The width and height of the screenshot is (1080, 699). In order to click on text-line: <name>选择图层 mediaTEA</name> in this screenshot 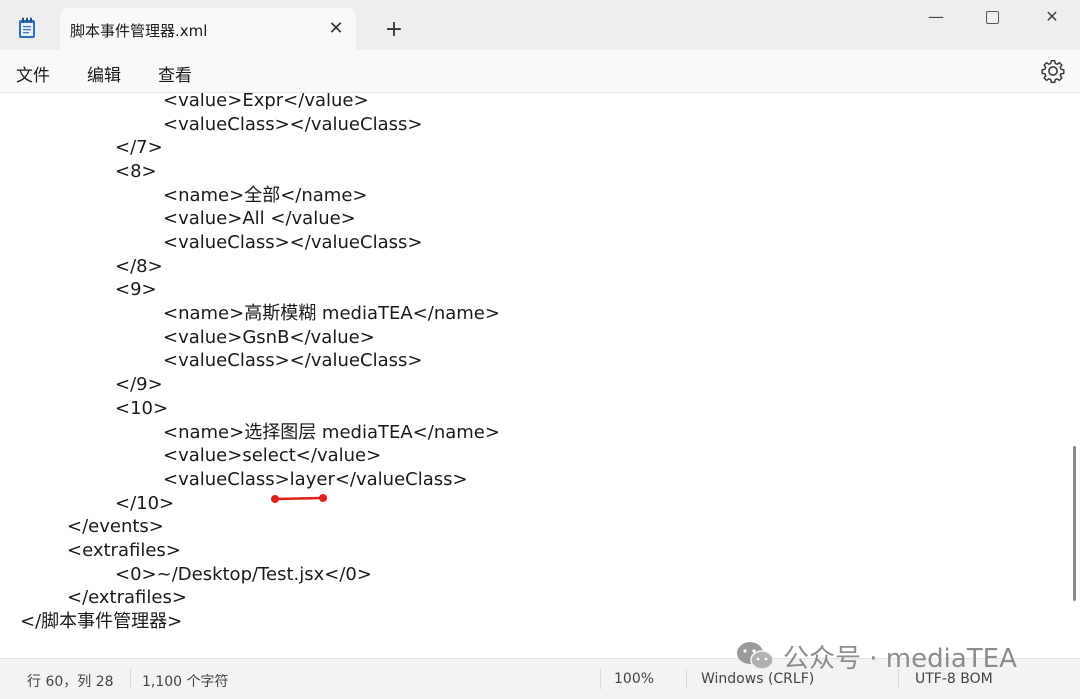, I will do `click(331, 432)`.